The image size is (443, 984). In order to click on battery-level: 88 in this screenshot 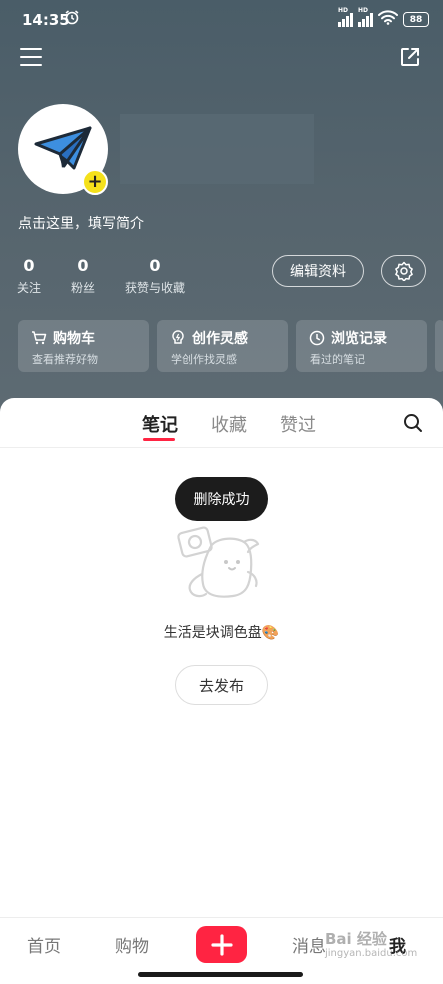, I will do `click(416, 19)`.